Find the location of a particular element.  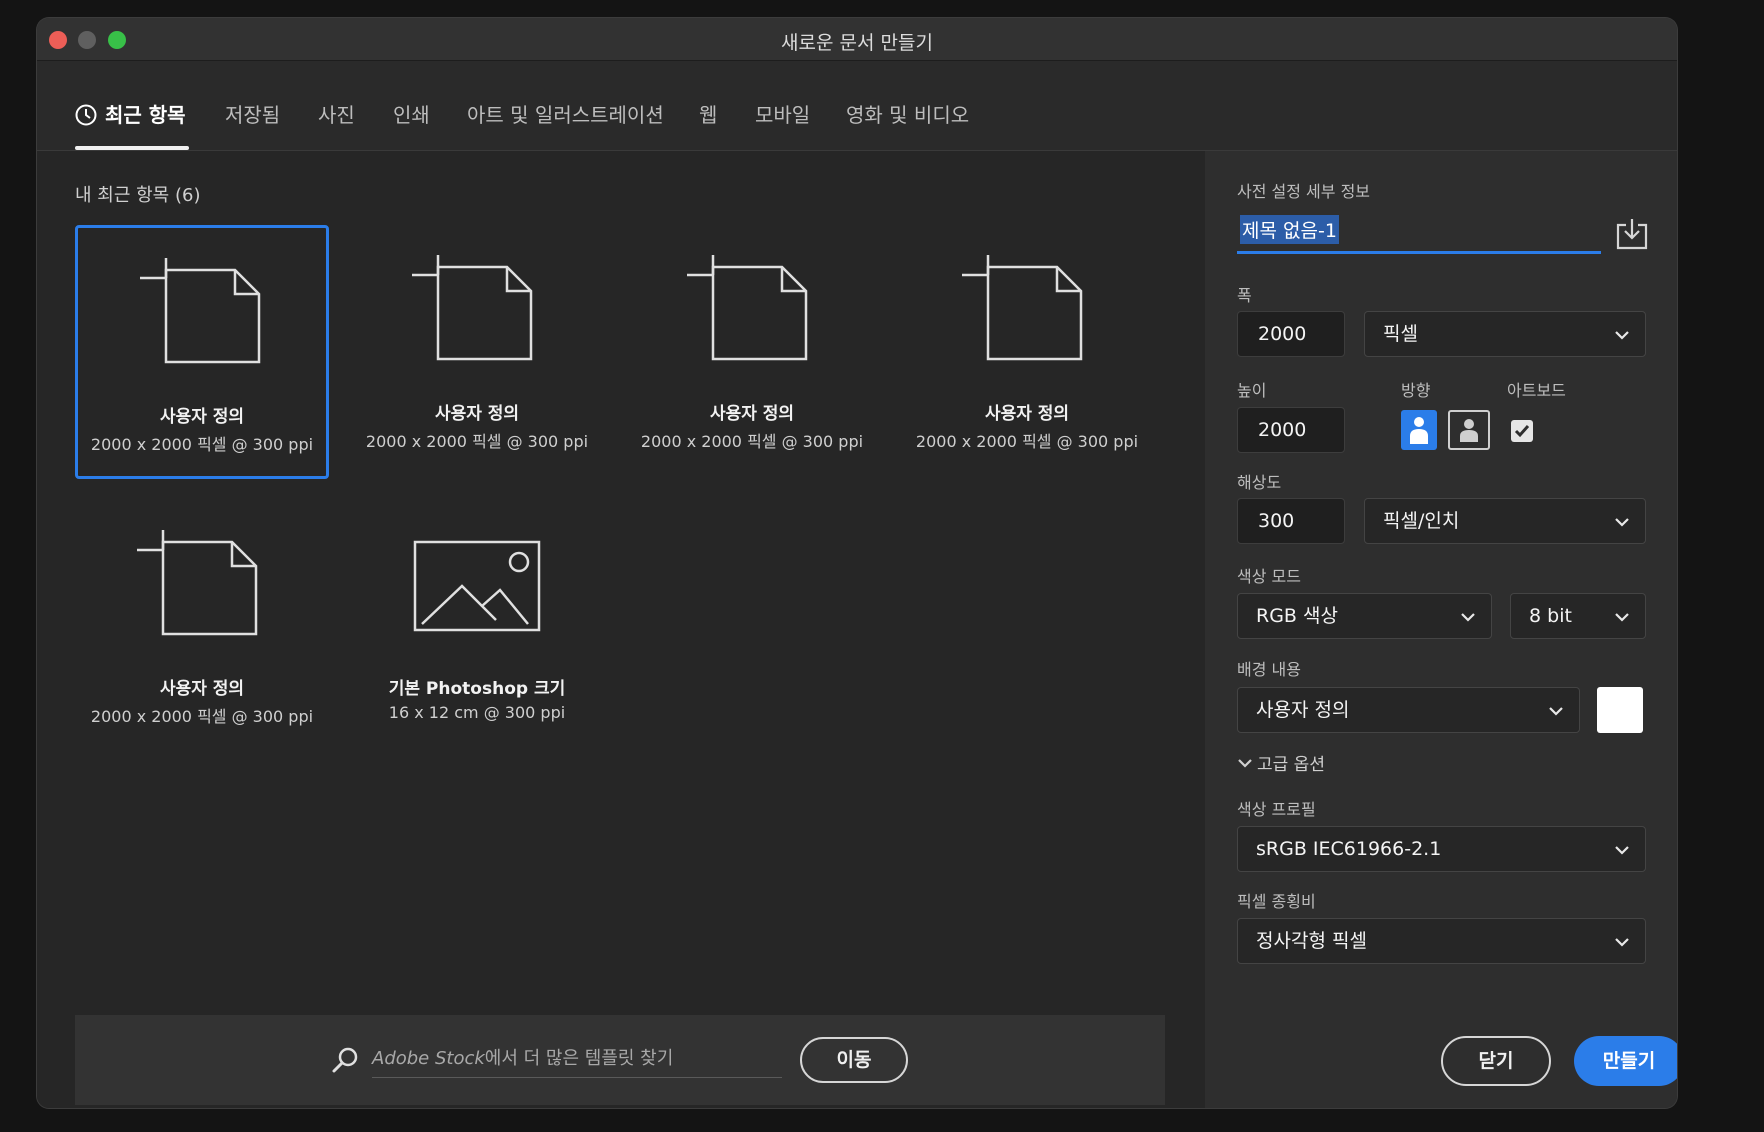

preset-card: 기본 Photoshop 크기 16 x 12 cm @ 300 ppi is located at coordinates (477, 627).